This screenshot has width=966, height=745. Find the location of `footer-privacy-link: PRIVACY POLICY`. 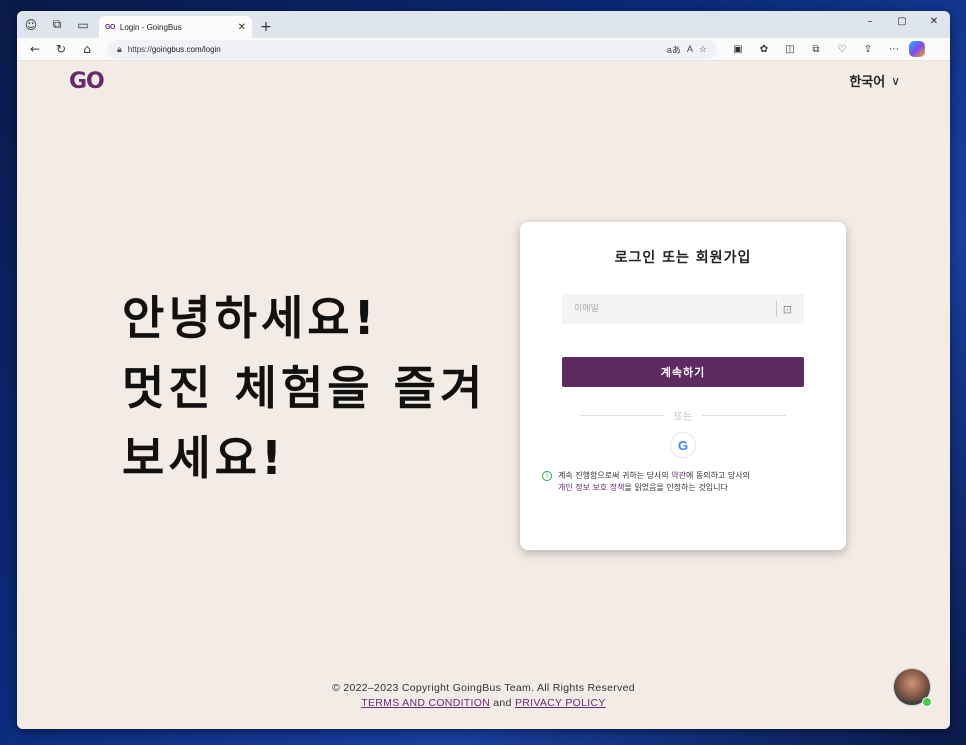

footer-privacy-link: PRIVACY POLICY is located at coordinates (560, 703).